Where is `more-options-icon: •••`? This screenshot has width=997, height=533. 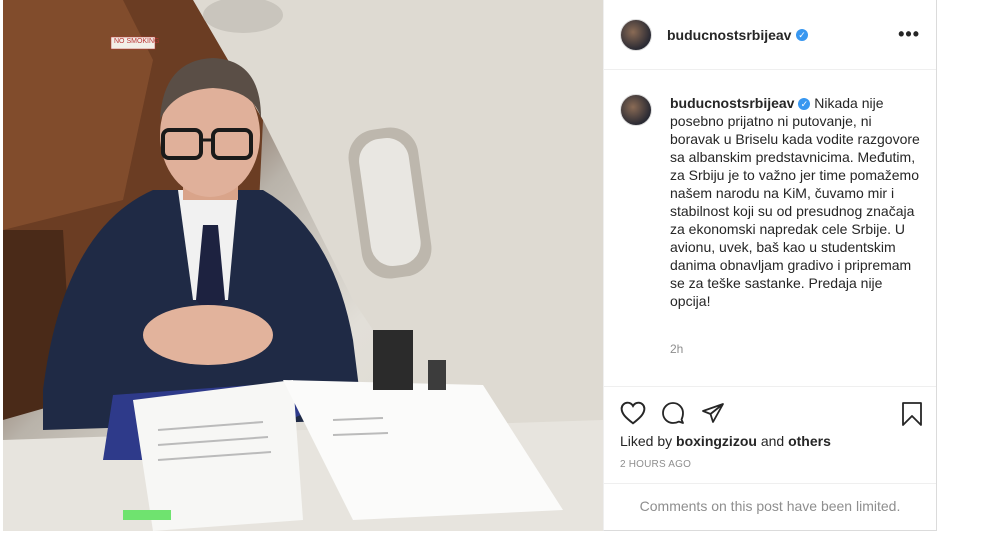 more-options-icon: ••• is located at coordinates (909, 34).